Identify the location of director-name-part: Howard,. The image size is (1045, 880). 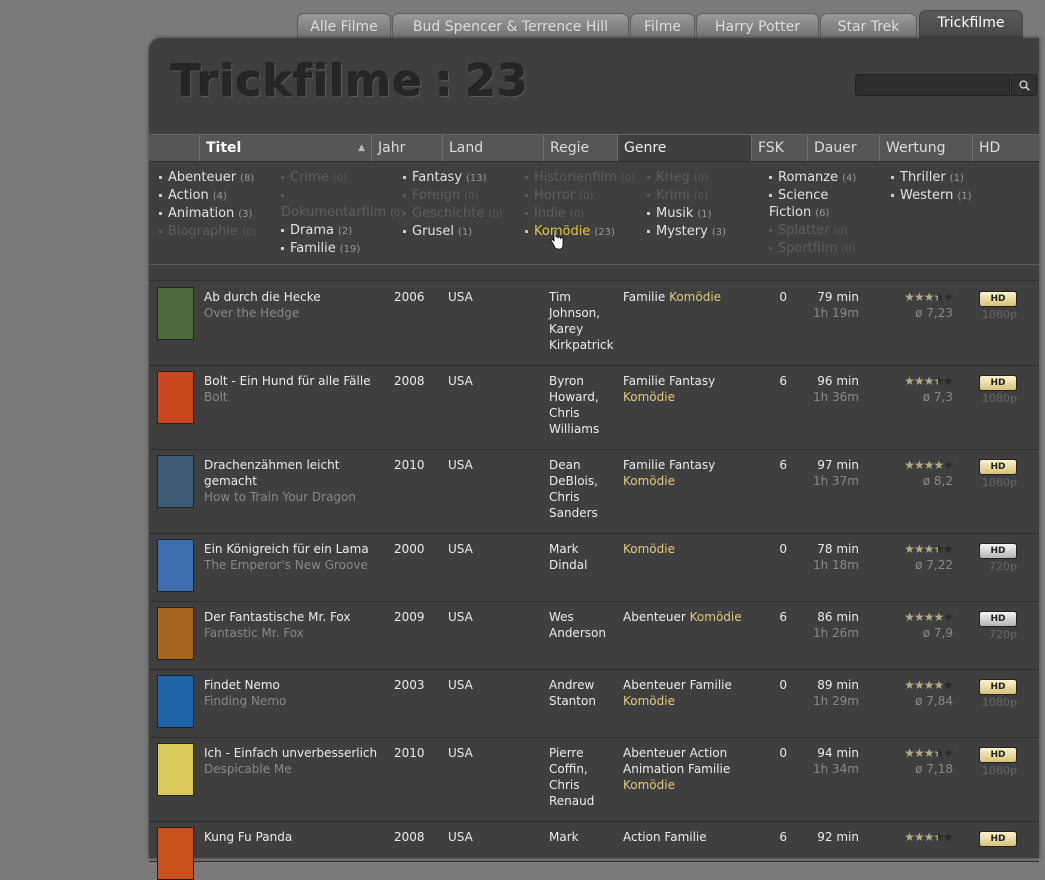
(574, 397).